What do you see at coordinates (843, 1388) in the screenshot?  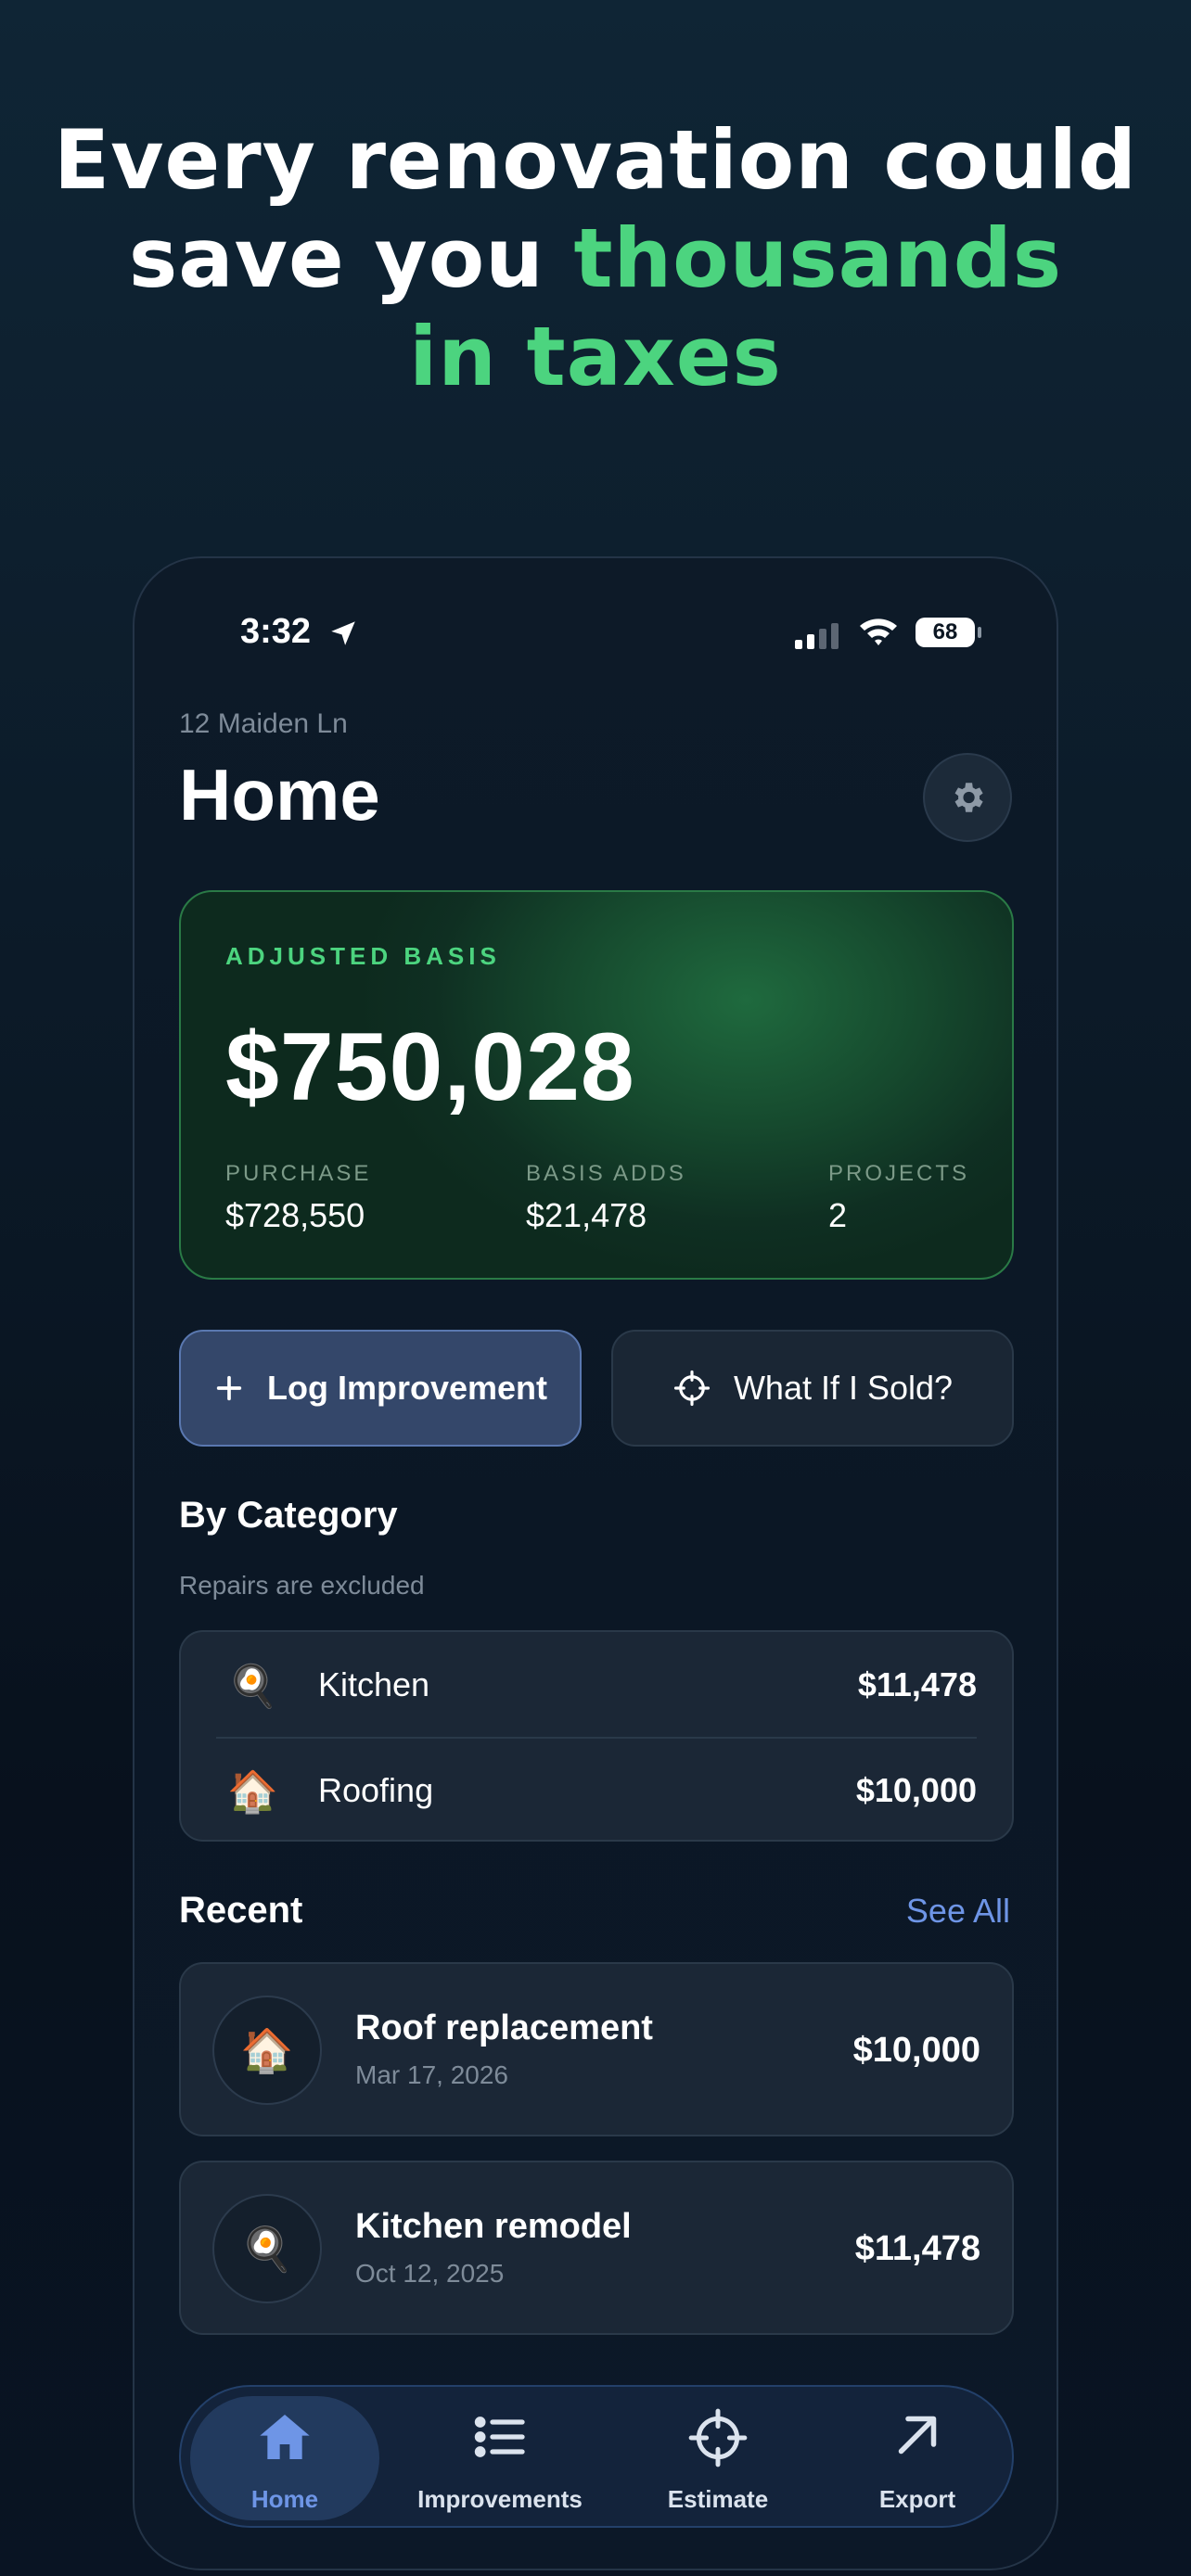 I see `what-if-sold-label: What If I Sold?` at bounding box center [843, 1388].